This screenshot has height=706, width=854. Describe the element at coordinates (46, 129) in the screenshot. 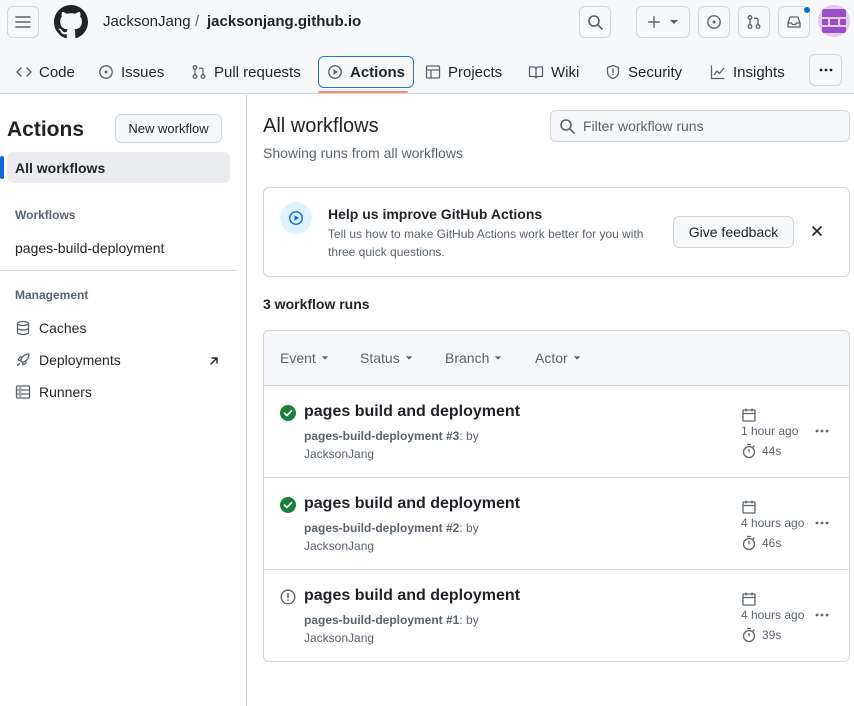

I see `sidebar-title: Actions` at that location.